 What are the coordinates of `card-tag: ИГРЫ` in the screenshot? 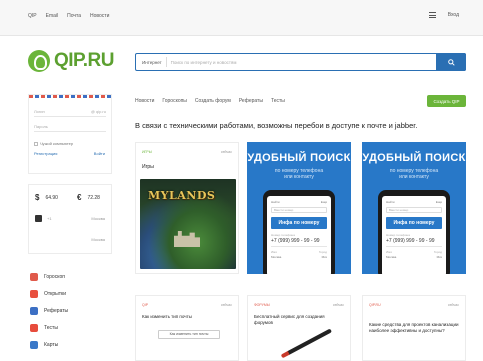 It's located at (147, 152).